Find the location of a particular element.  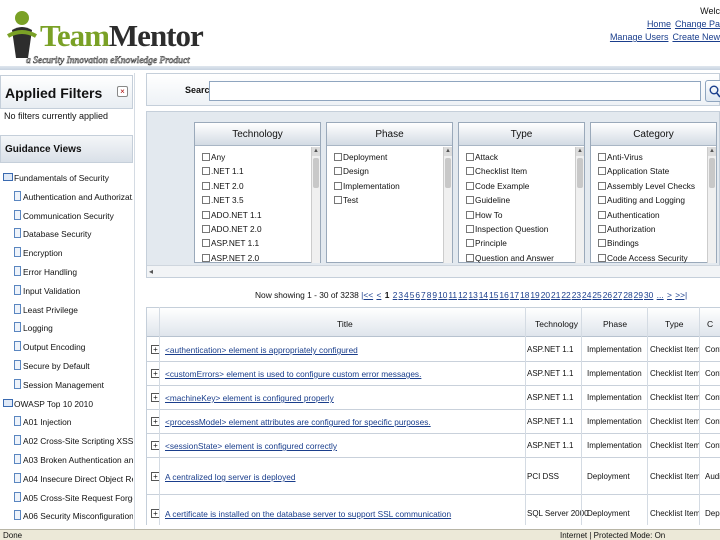

page-link: 19 is located at coordinates (534, 295).